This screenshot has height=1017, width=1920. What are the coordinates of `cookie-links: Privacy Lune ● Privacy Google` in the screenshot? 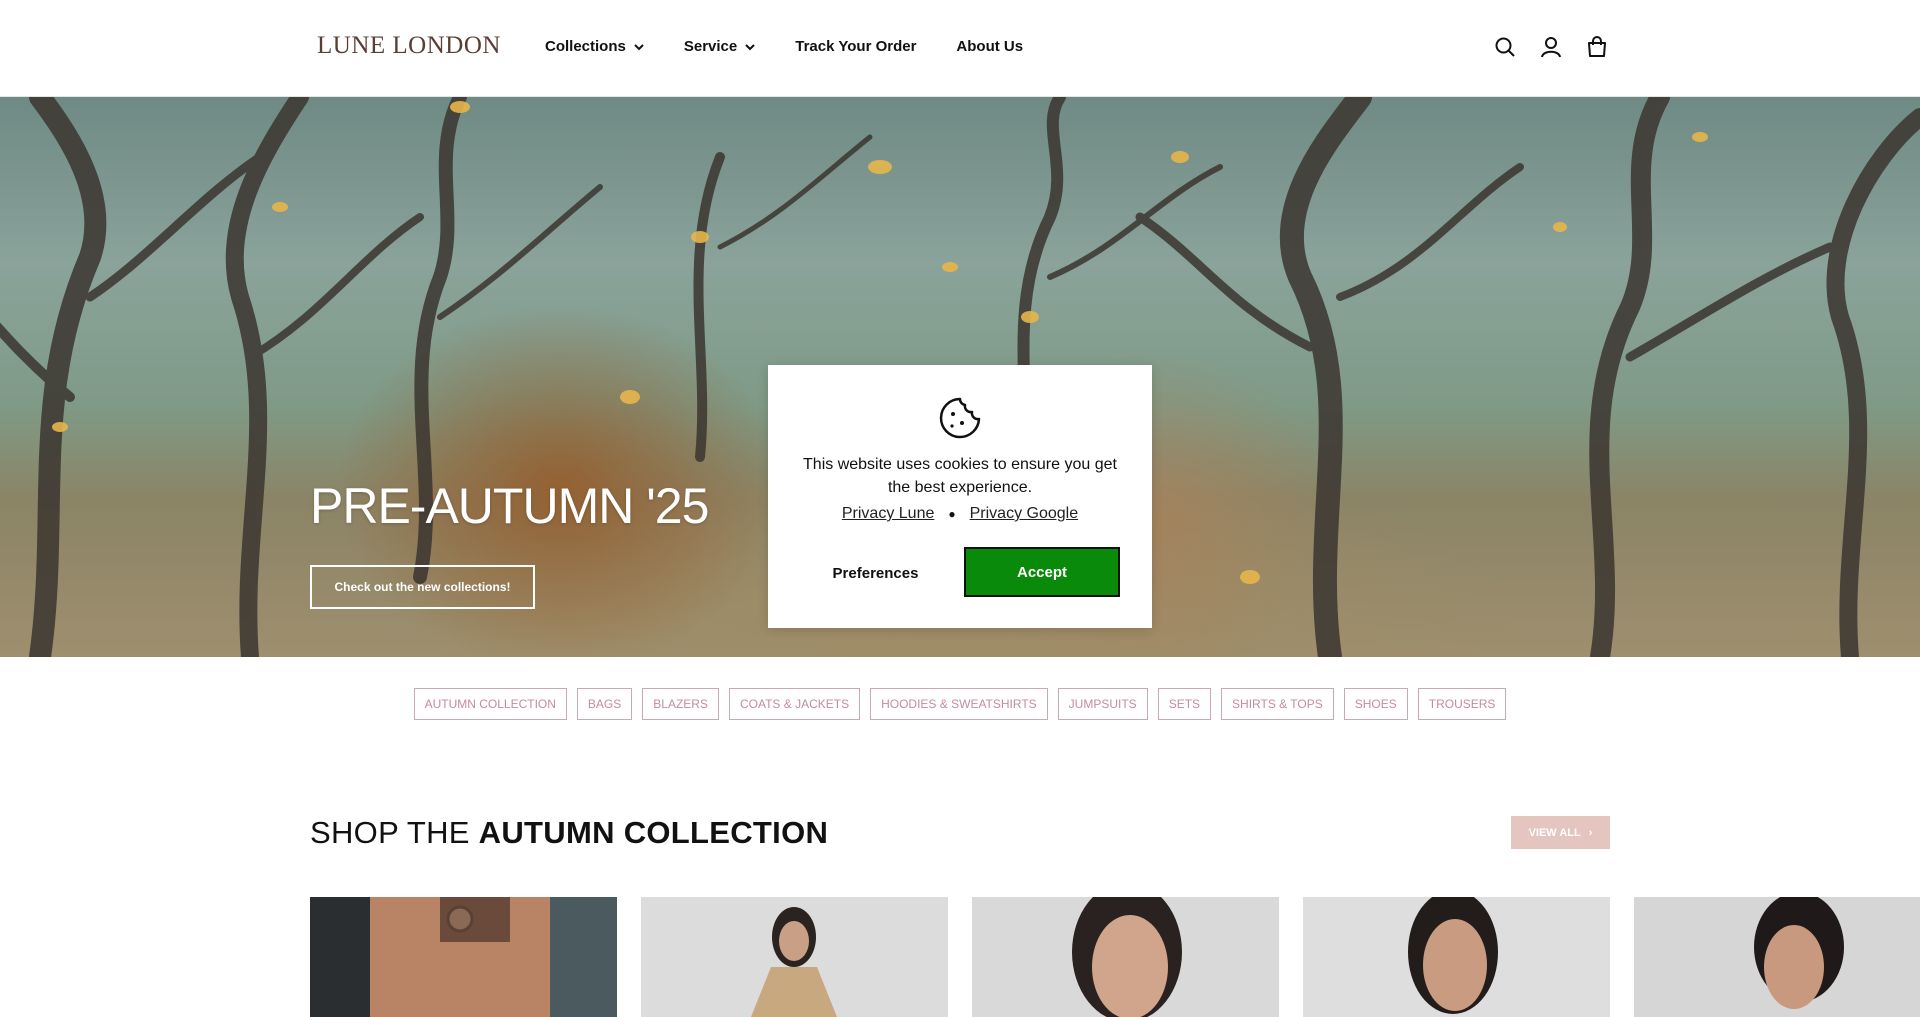 It's located at (960, 514).